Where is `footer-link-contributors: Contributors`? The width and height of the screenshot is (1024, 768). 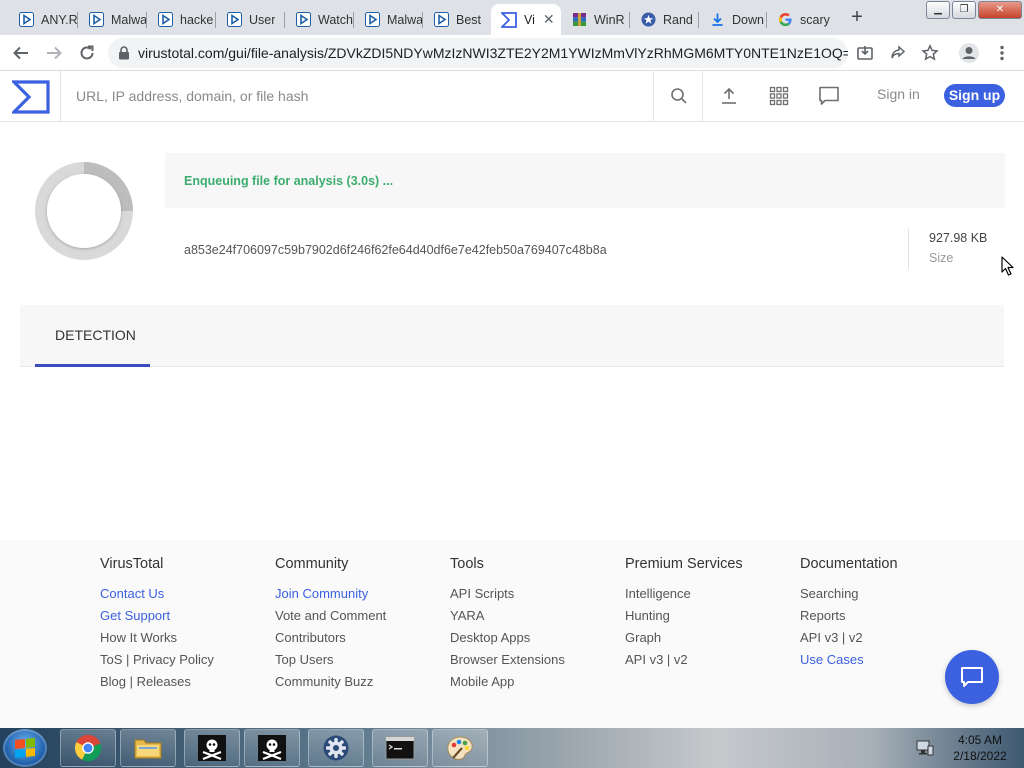 footer-link-contributors: Contributors is located at coordinates (330, 640).